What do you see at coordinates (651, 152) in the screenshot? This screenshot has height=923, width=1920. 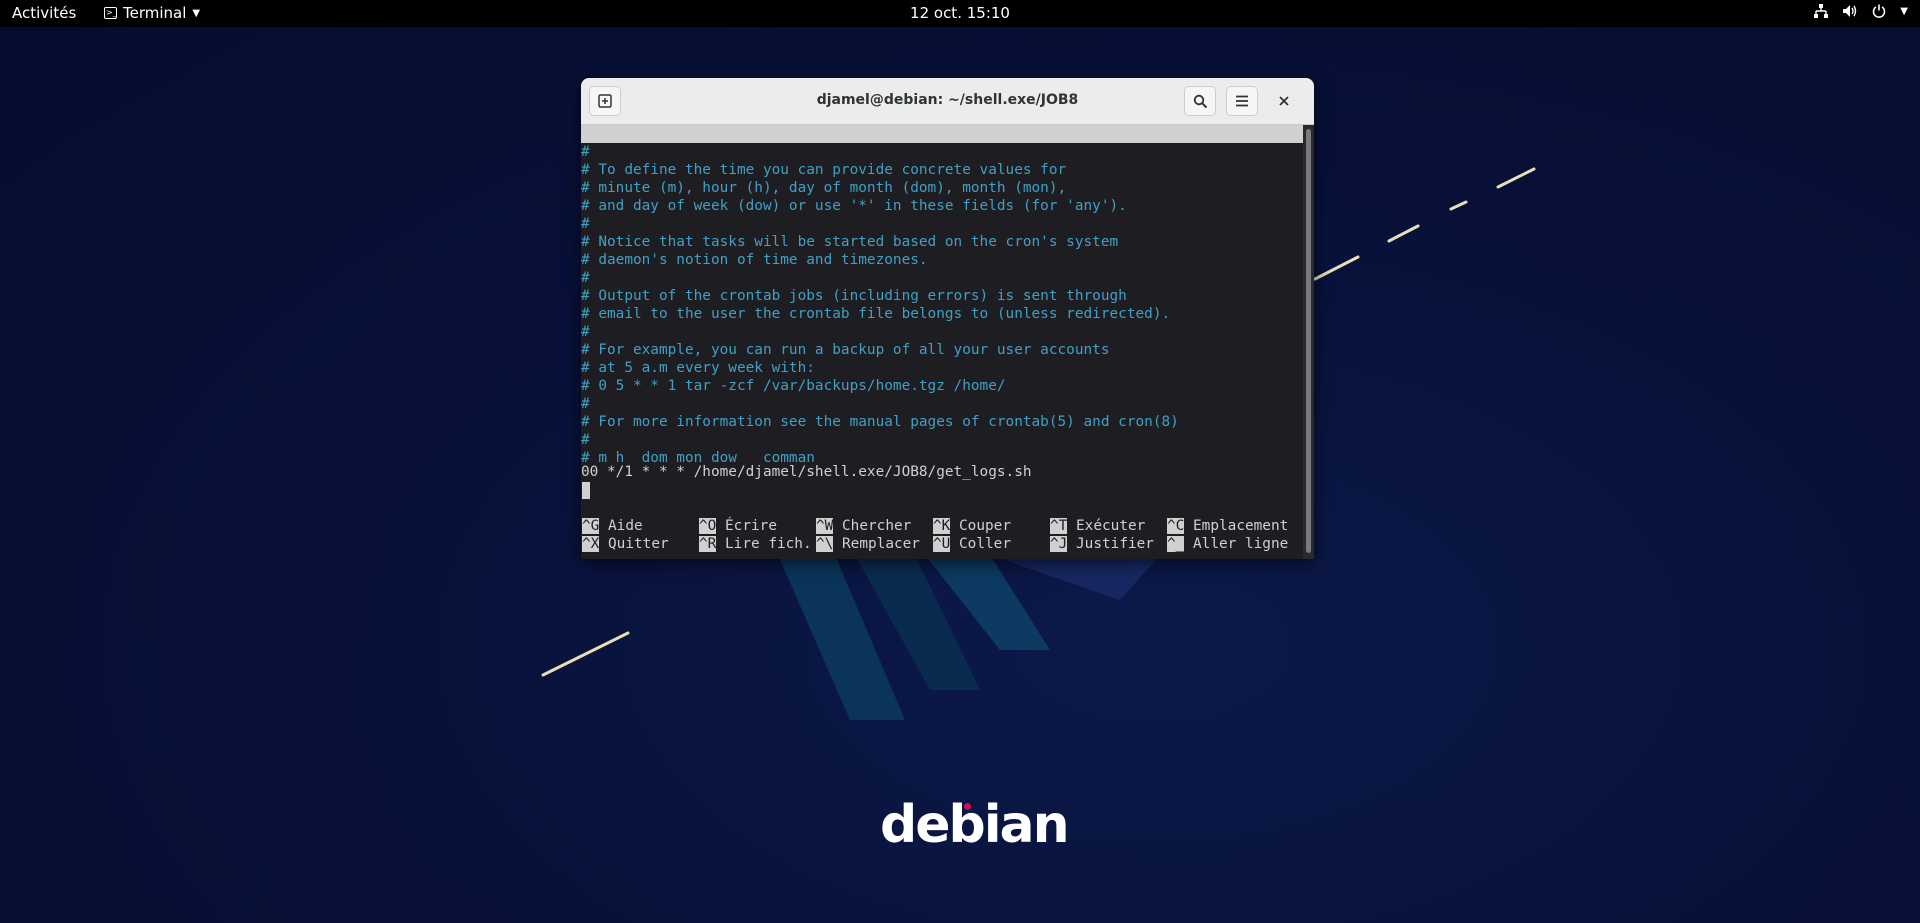 I see `nano-version: GNU nano 5.4` at bounding box center [651, 152].